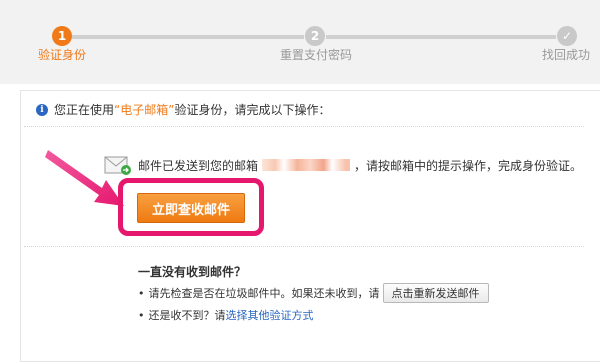 This screenshot has width=600, height=362. What do you see at coordinates (252, 110) in the screenshot?
I see `info-suffix: 验证身份，请完成以下操作：` at bounding box center [252, 110].